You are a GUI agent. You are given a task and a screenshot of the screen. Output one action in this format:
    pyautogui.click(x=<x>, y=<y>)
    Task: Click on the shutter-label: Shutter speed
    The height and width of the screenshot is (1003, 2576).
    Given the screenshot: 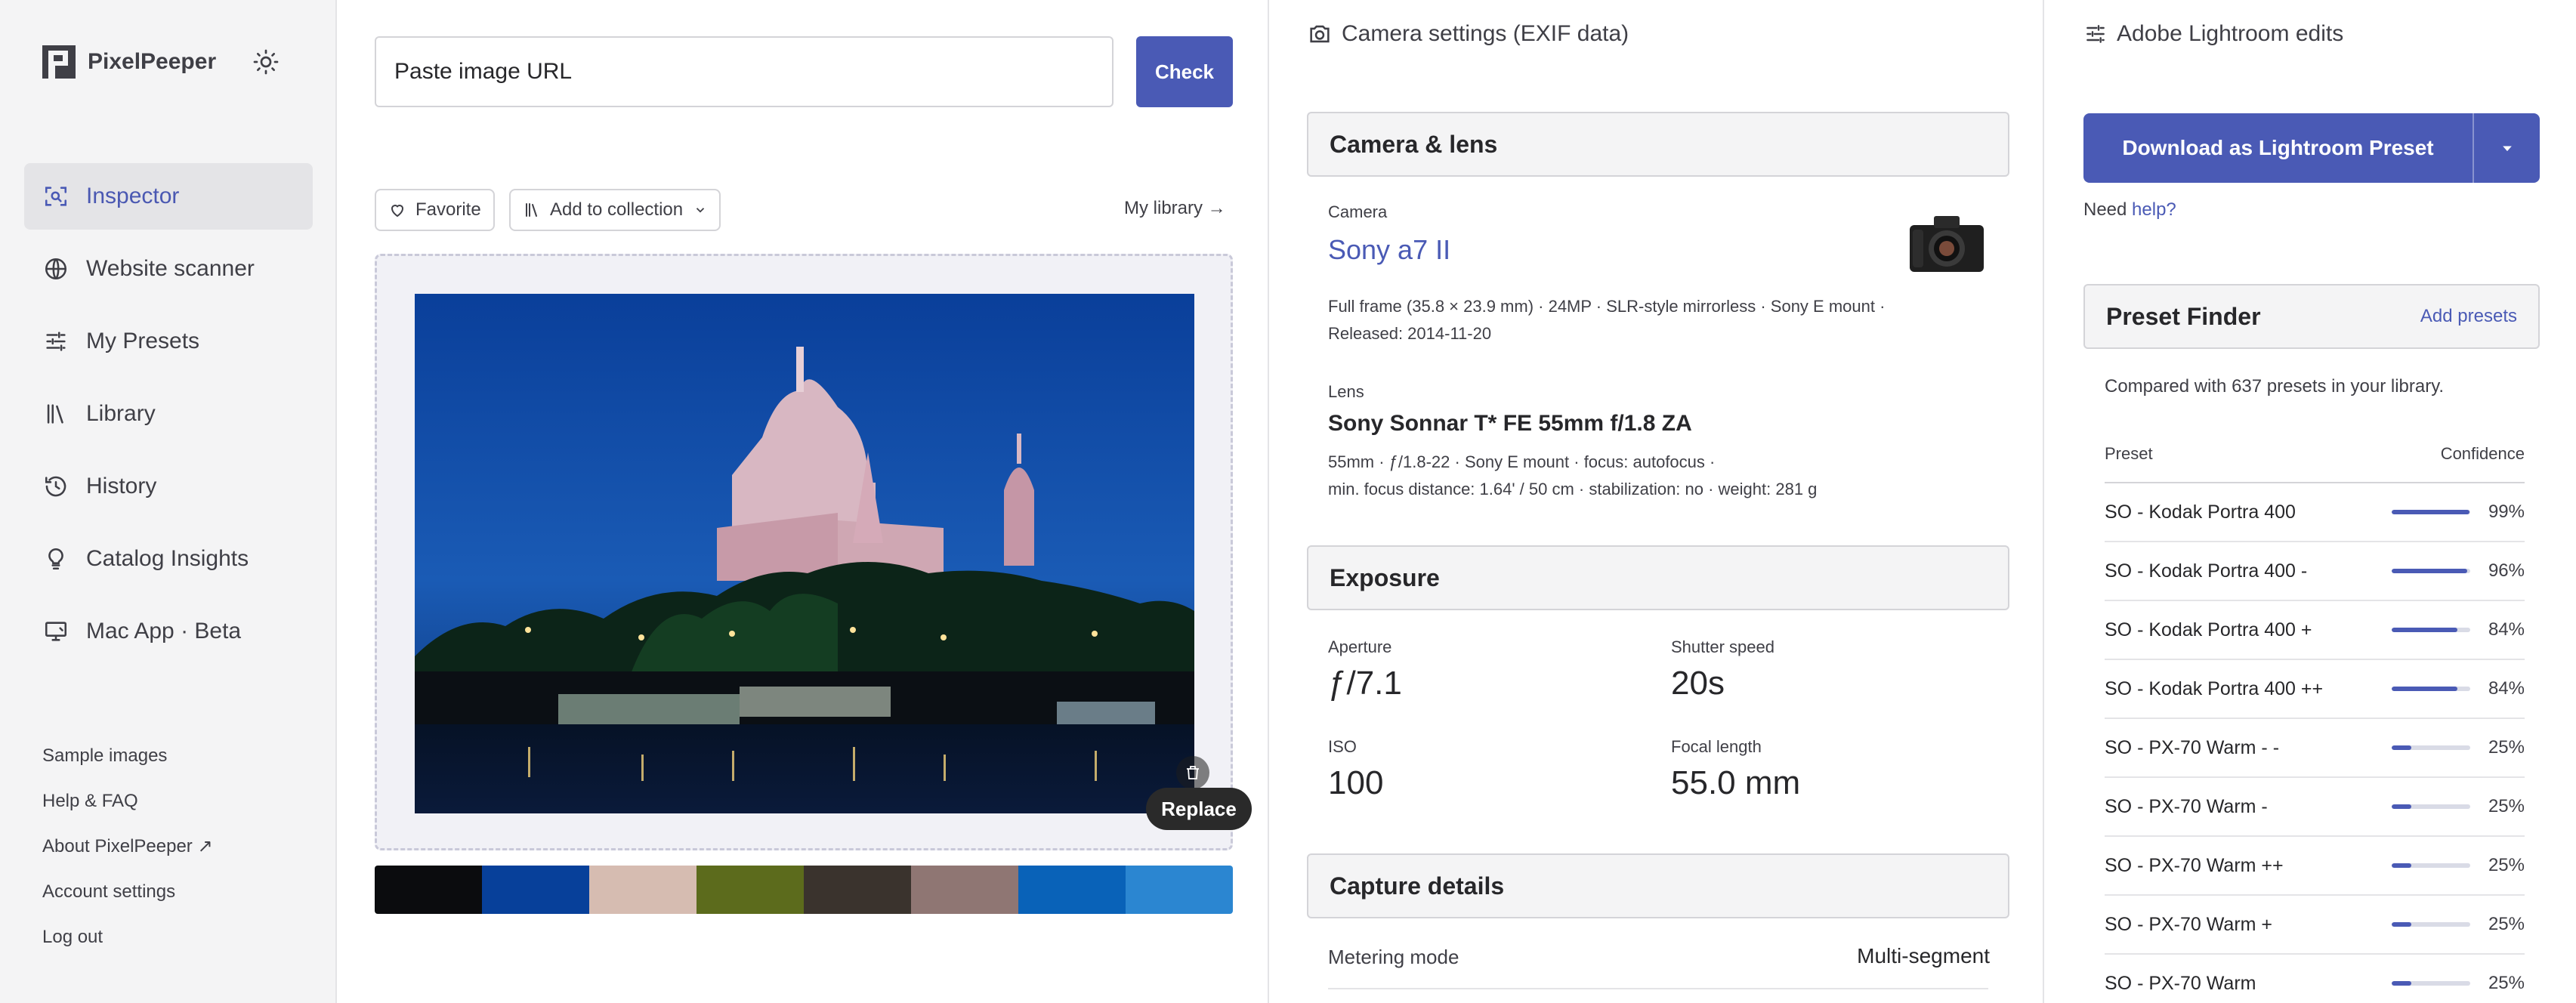 What is the action you would take?
    pyautogui.click(x=1722, y=646)
    